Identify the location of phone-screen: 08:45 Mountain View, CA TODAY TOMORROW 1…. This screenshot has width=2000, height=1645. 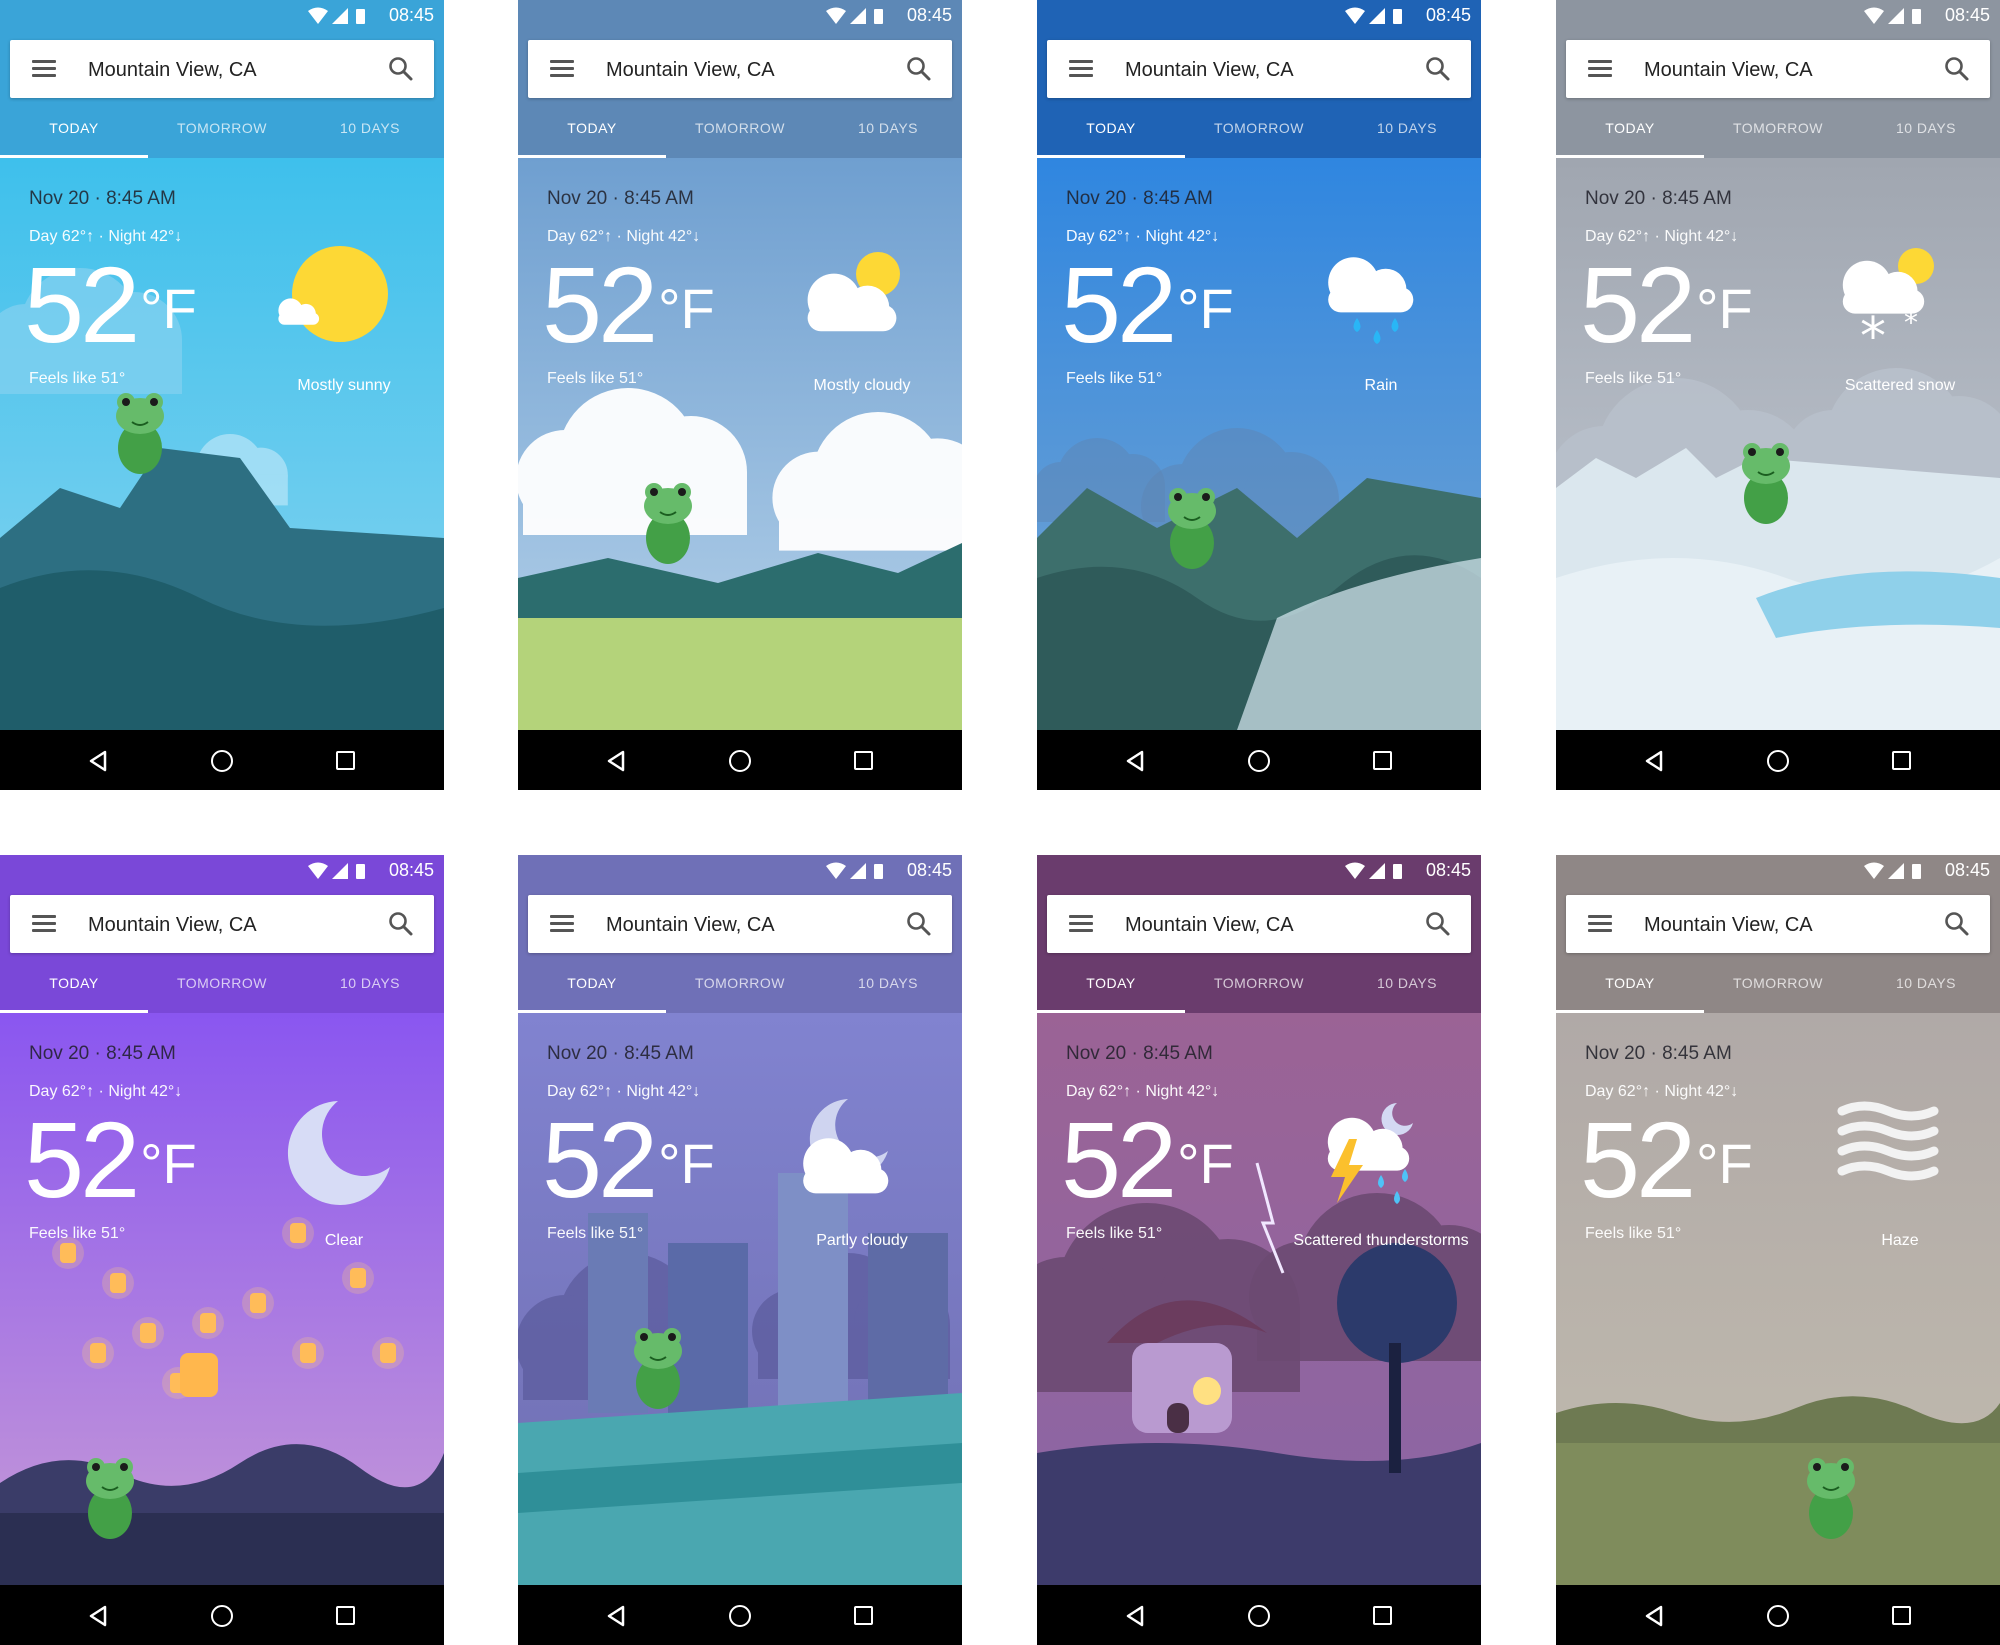
(740, 395).